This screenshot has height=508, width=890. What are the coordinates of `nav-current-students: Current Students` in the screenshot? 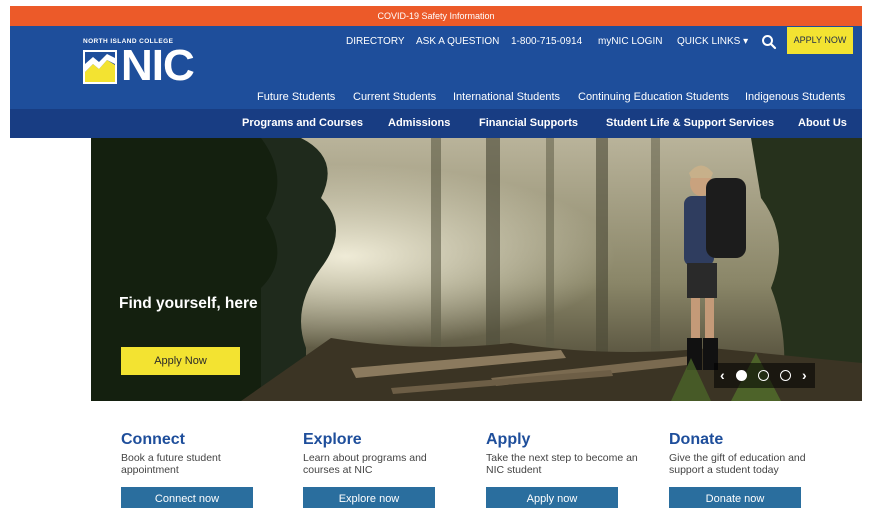 It's located at (394, 97).